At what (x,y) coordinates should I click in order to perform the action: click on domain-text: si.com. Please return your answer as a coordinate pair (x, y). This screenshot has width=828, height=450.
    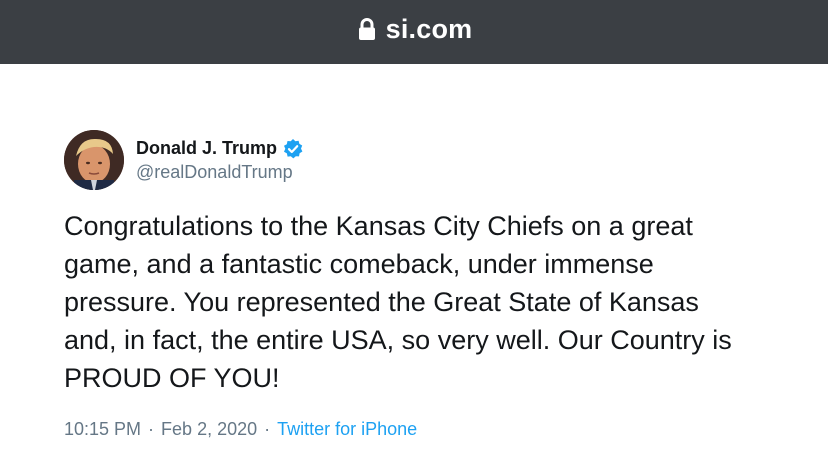
    Looking at the image, I should click on (429, 28).